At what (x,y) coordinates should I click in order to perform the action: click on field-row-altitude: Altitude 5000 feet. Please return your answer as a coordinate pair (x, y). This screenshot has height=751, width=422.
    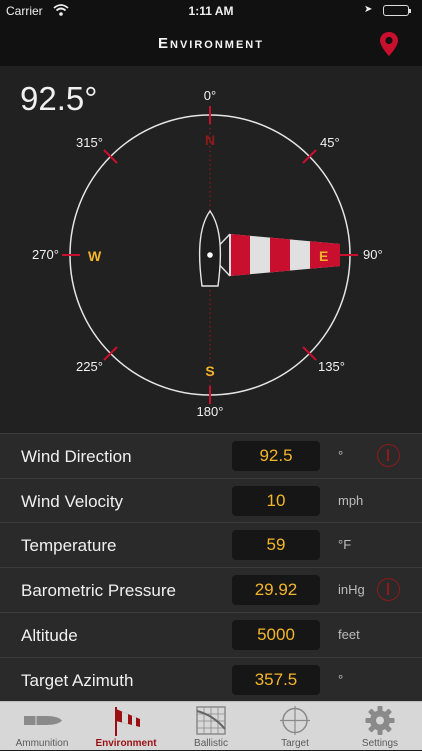
    Looking at the image, I should click on (211, 634).